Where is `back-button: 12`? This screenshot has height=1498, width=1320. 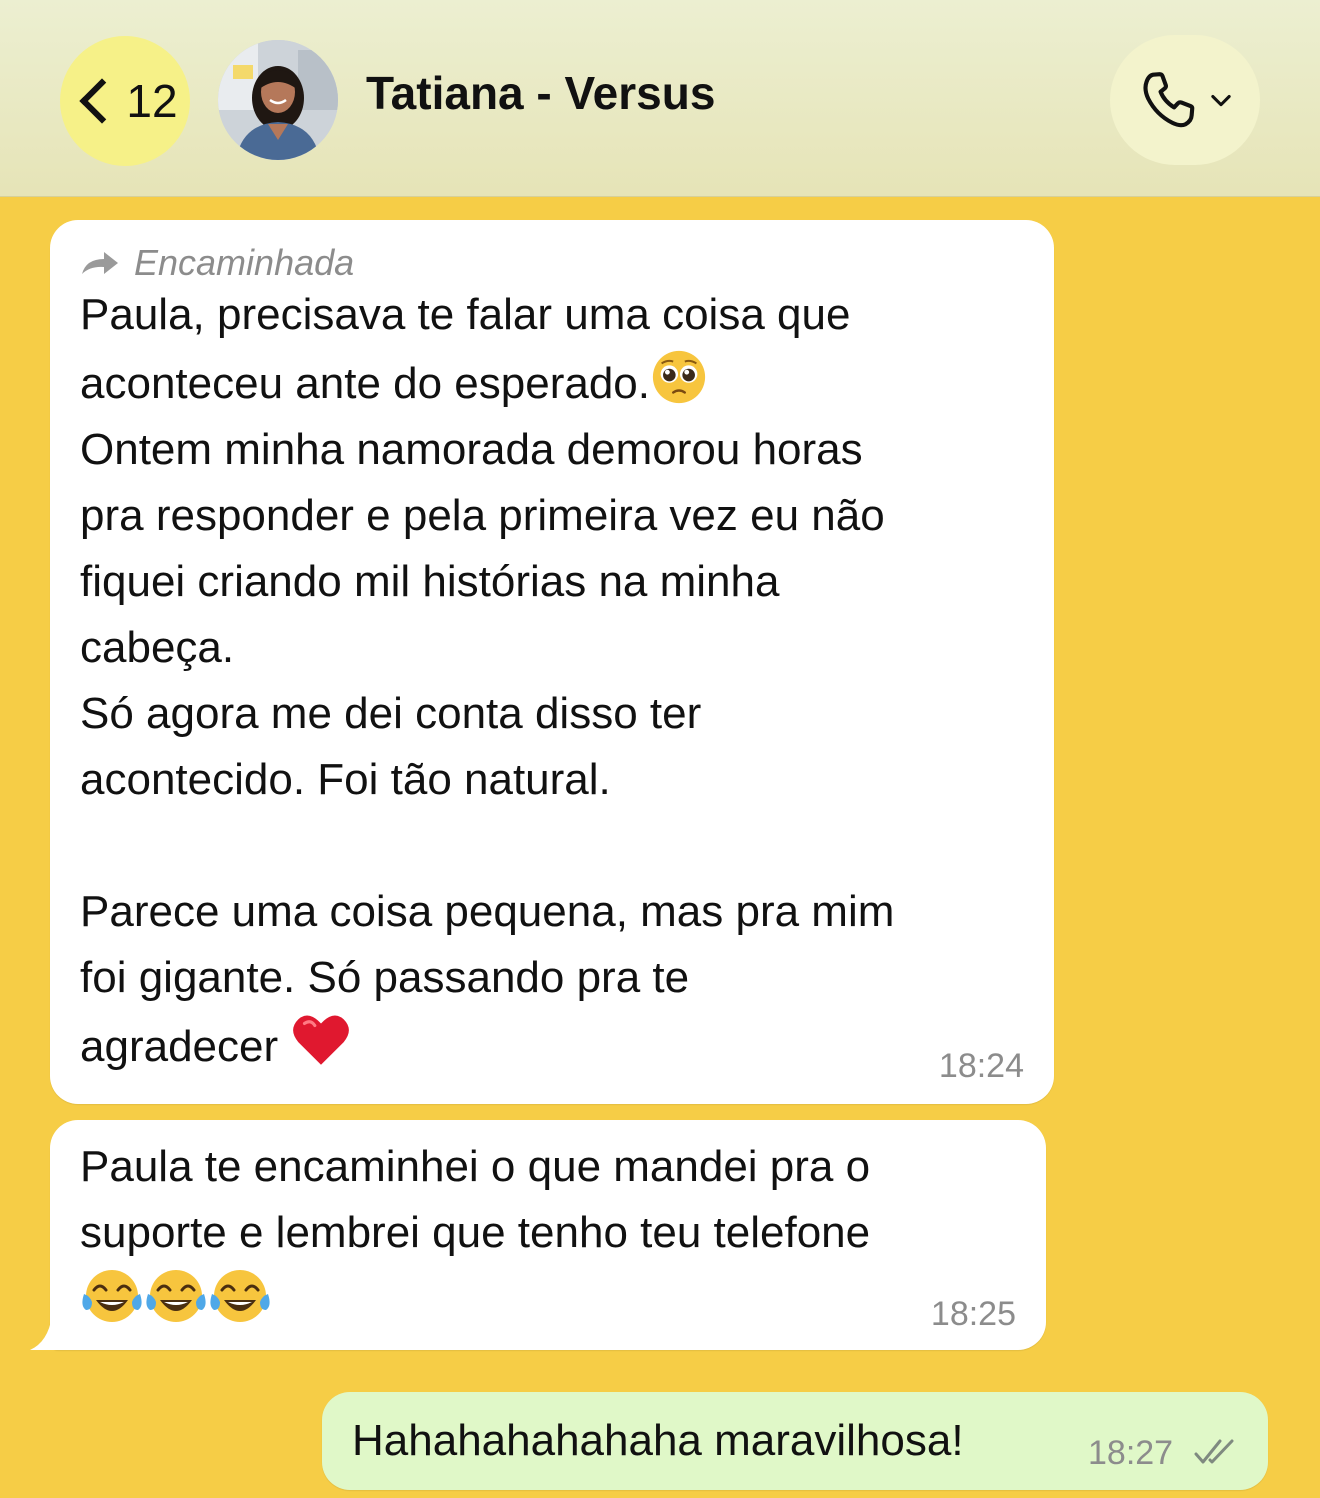
back-button: 12 is located at coordinates (125, 101).